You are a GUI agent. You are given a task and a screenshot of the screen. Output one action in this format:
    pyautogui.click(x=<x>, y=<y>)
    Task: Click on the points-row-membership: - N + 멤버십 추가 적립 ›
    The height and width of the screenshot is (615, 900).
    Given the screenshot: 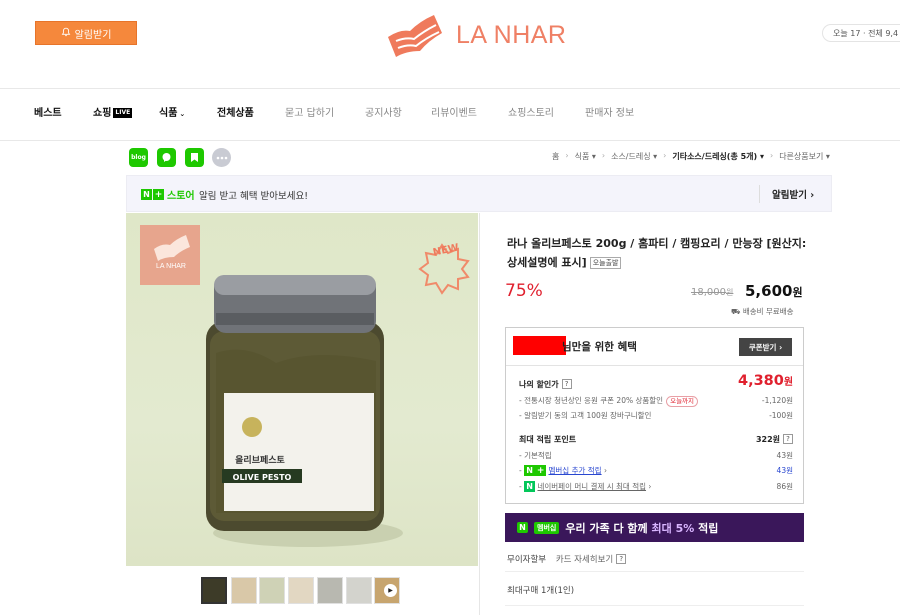 What is the action you would take?
    pyautogui.click(x=563, y=470)
    